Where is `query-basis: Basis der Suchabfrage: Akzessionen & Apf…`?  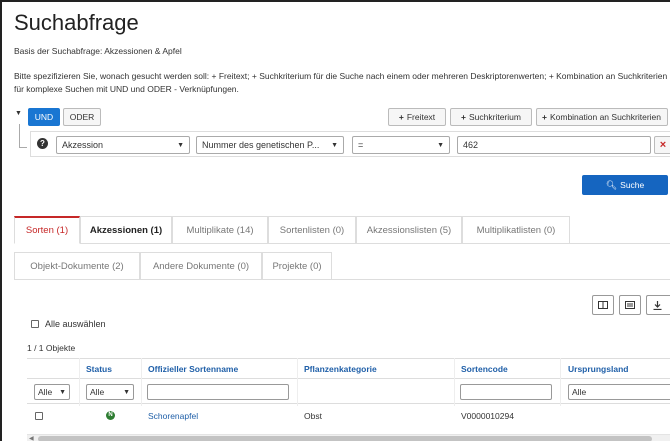
query-basis: Basis der Suchabfrage: Akzessionen & Apf… is located at coordinates (98, 51).